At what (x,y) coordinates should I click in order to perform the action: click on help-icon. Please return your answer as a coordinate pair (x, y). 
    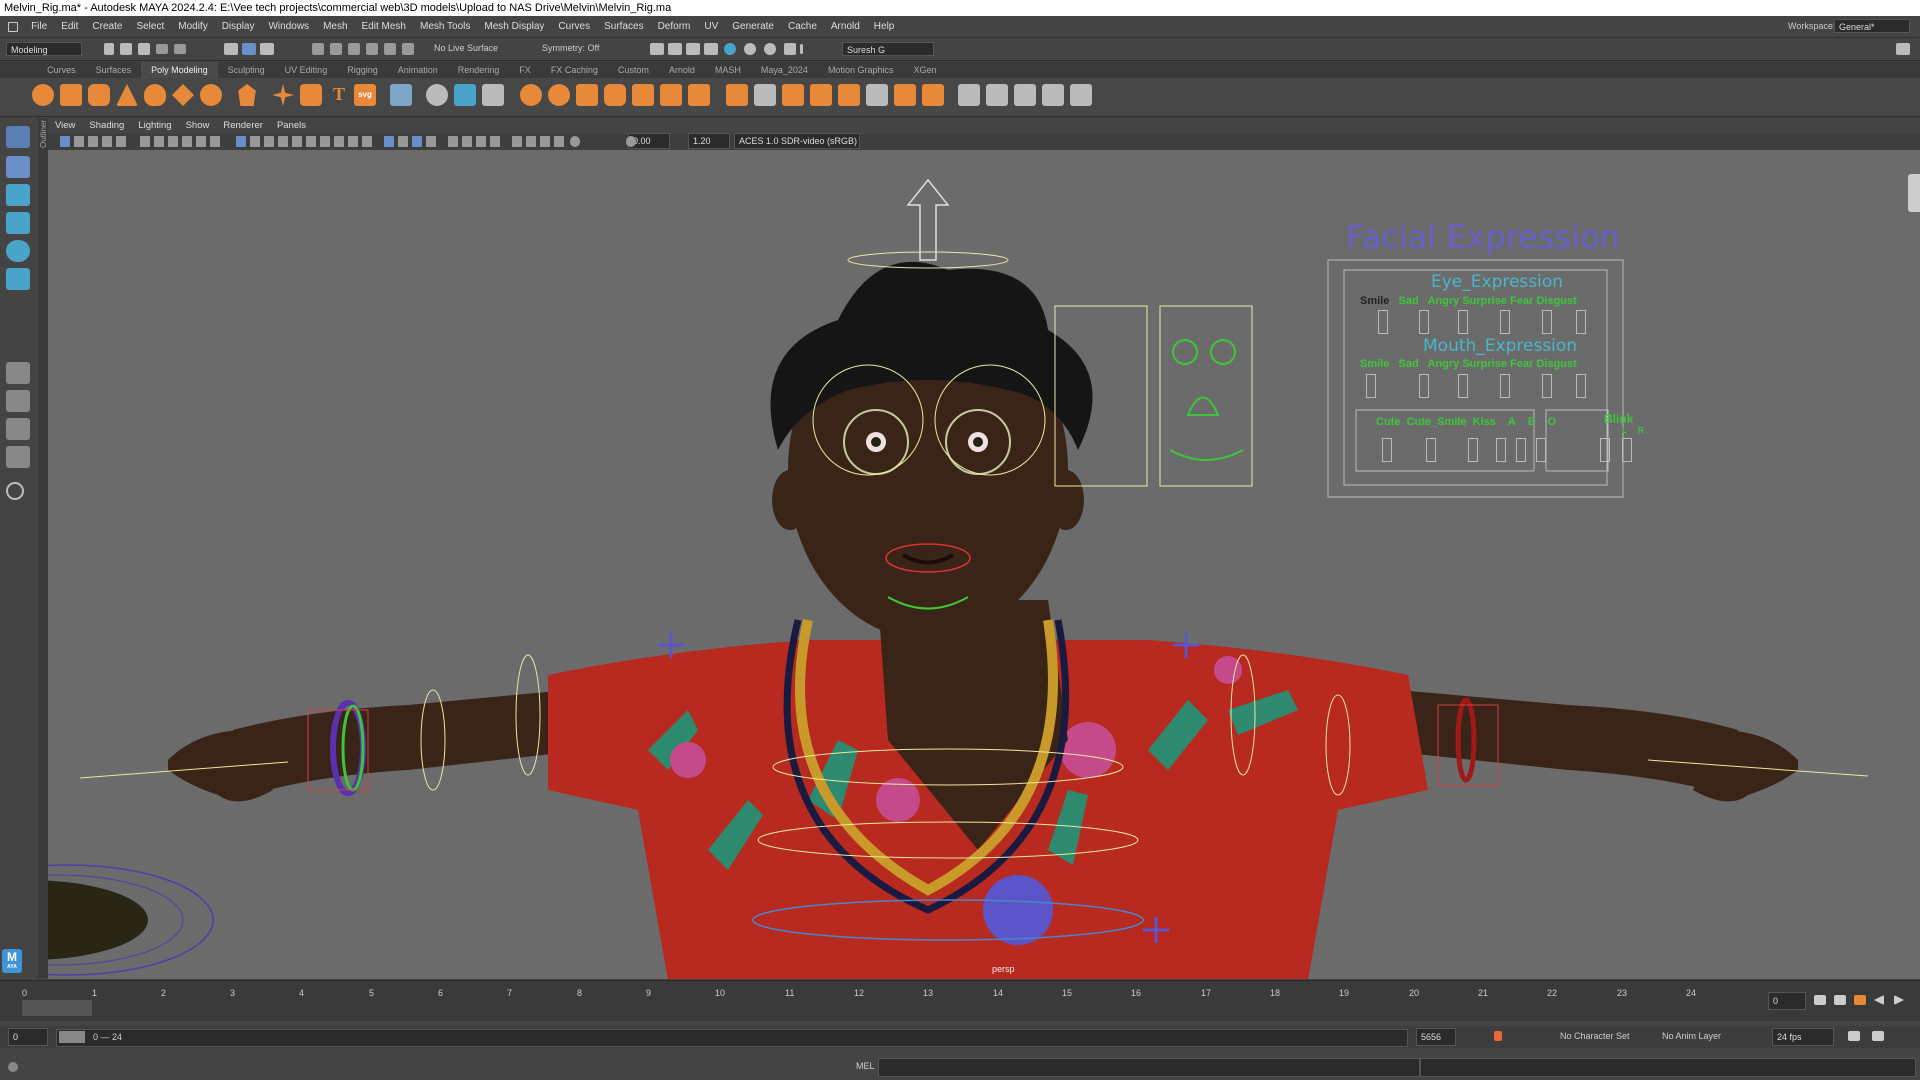
    Looking at the image, I should click on (13, 1067).